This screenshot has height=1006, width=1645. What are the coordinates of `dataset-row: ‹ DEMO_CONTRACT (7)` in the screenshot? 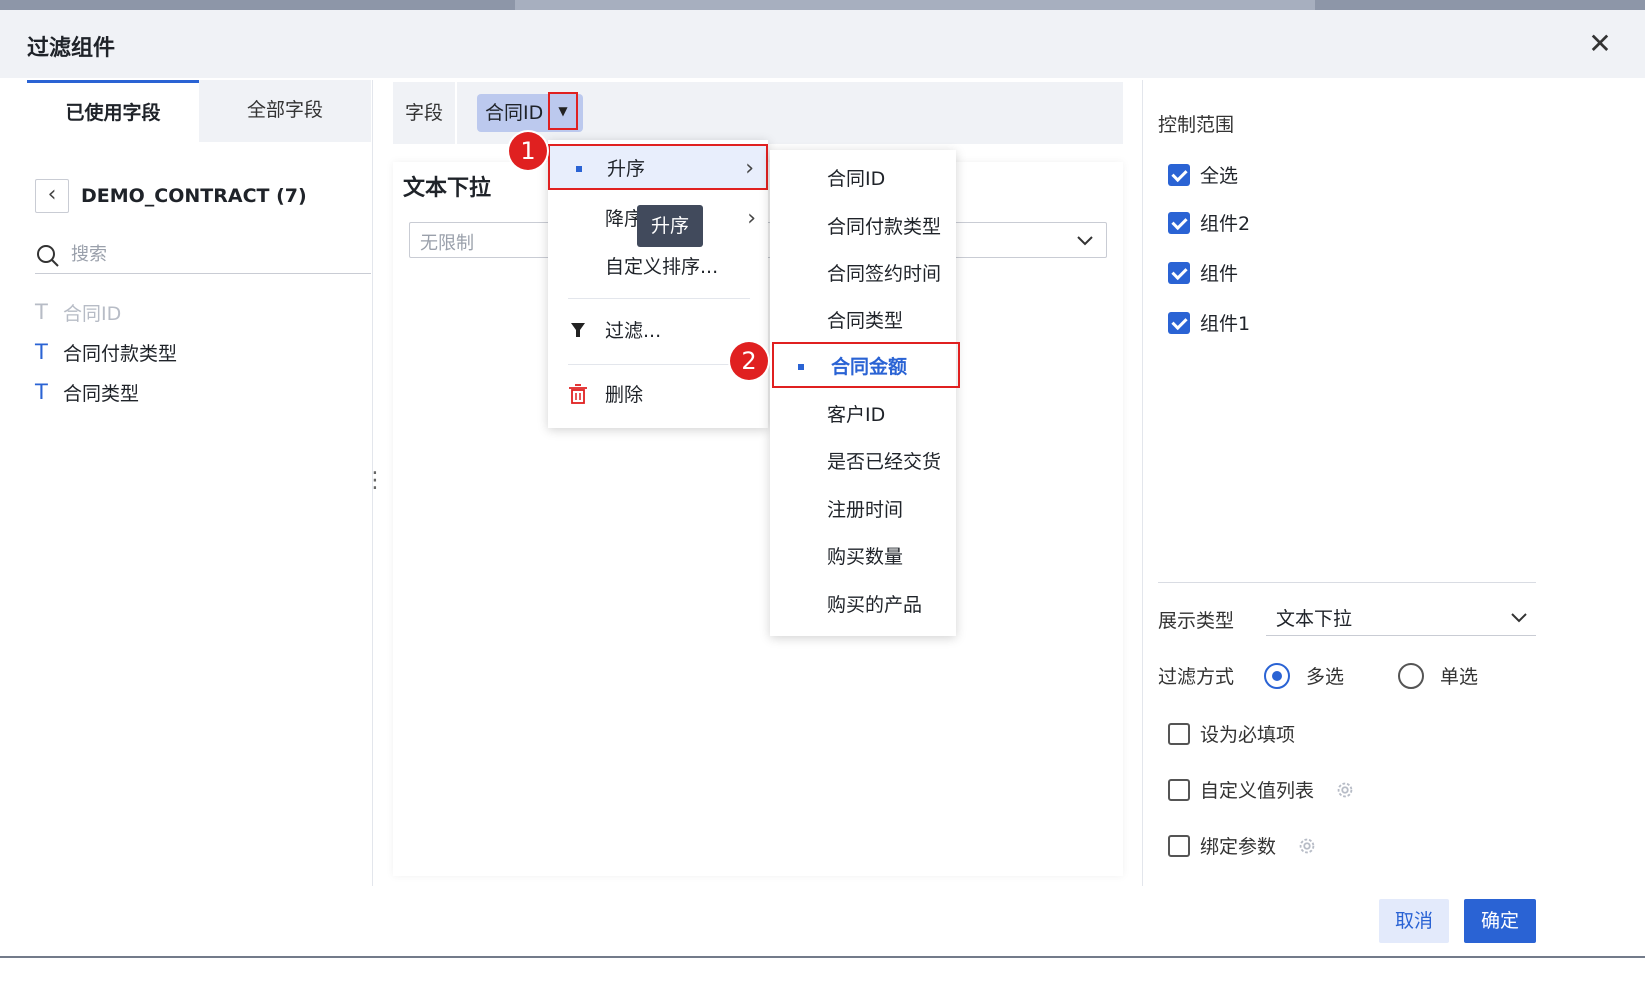 It's located at (171, 196).